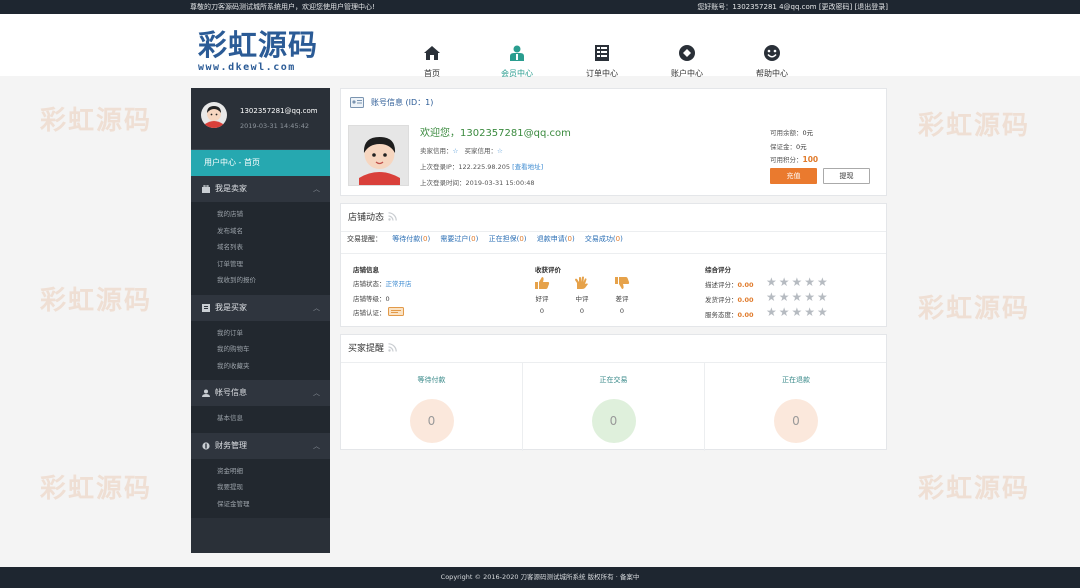 This screenshot has height=588, width=1080. What do you see at coordinates (810, 159) in the screenshot?
I see `points-value: 100` at bounding box center [810, 159].